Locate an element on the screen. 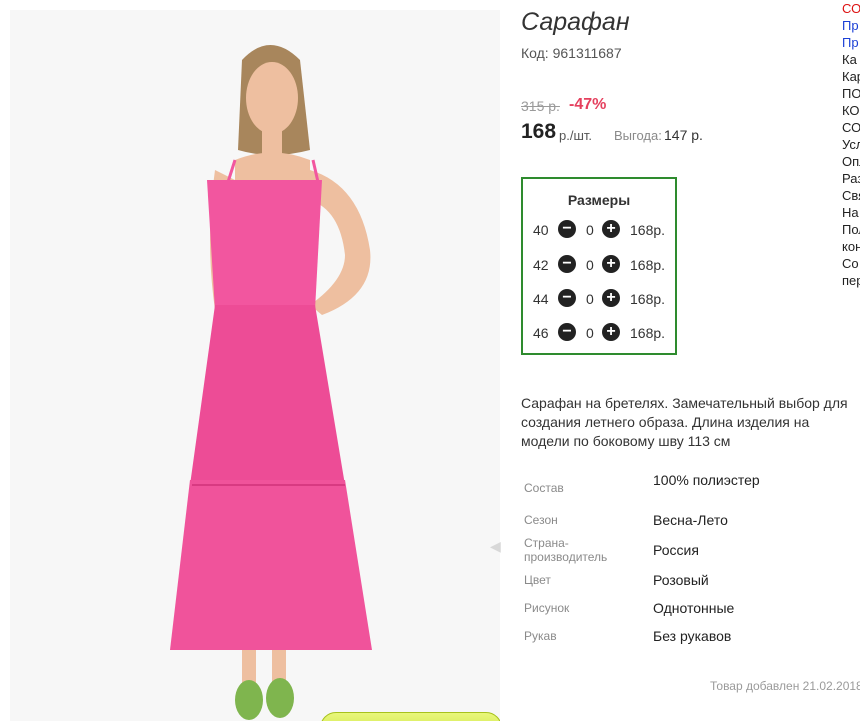 This screenshot has height=721, width=860. size-label: 44 is located at coordinates (541, 299).